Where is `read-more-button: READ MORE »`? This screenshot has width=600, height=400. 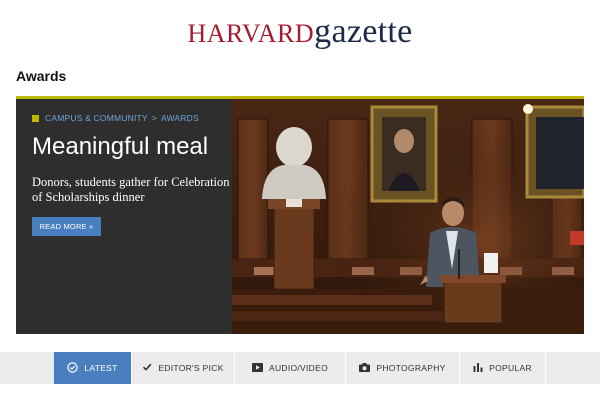
read-more-button: READ MORE » is located at coordinates (66, 226).